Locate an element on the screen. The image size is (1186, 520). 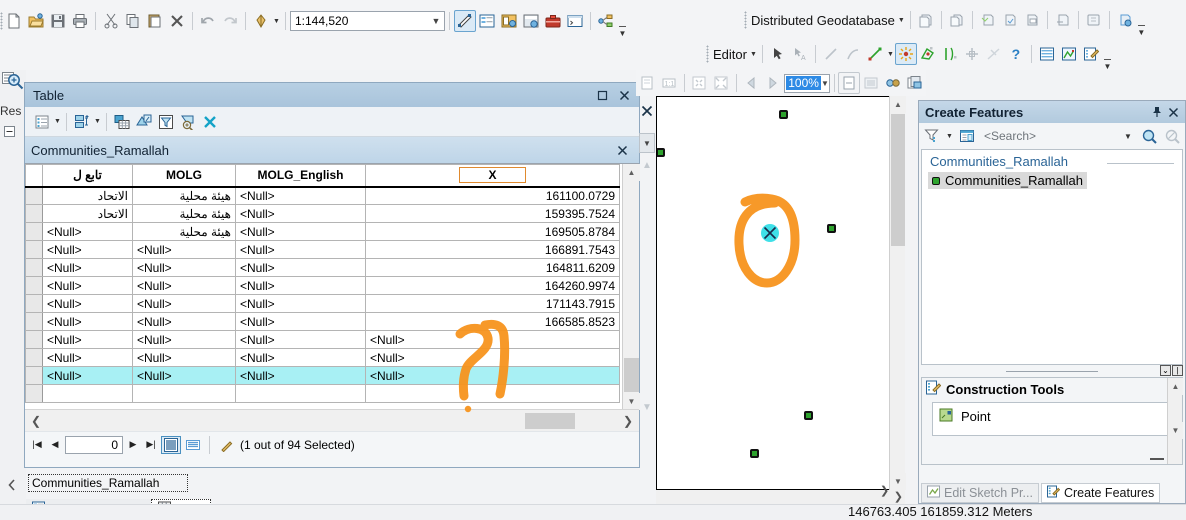
cell-x is located at coordinates (492, 393).